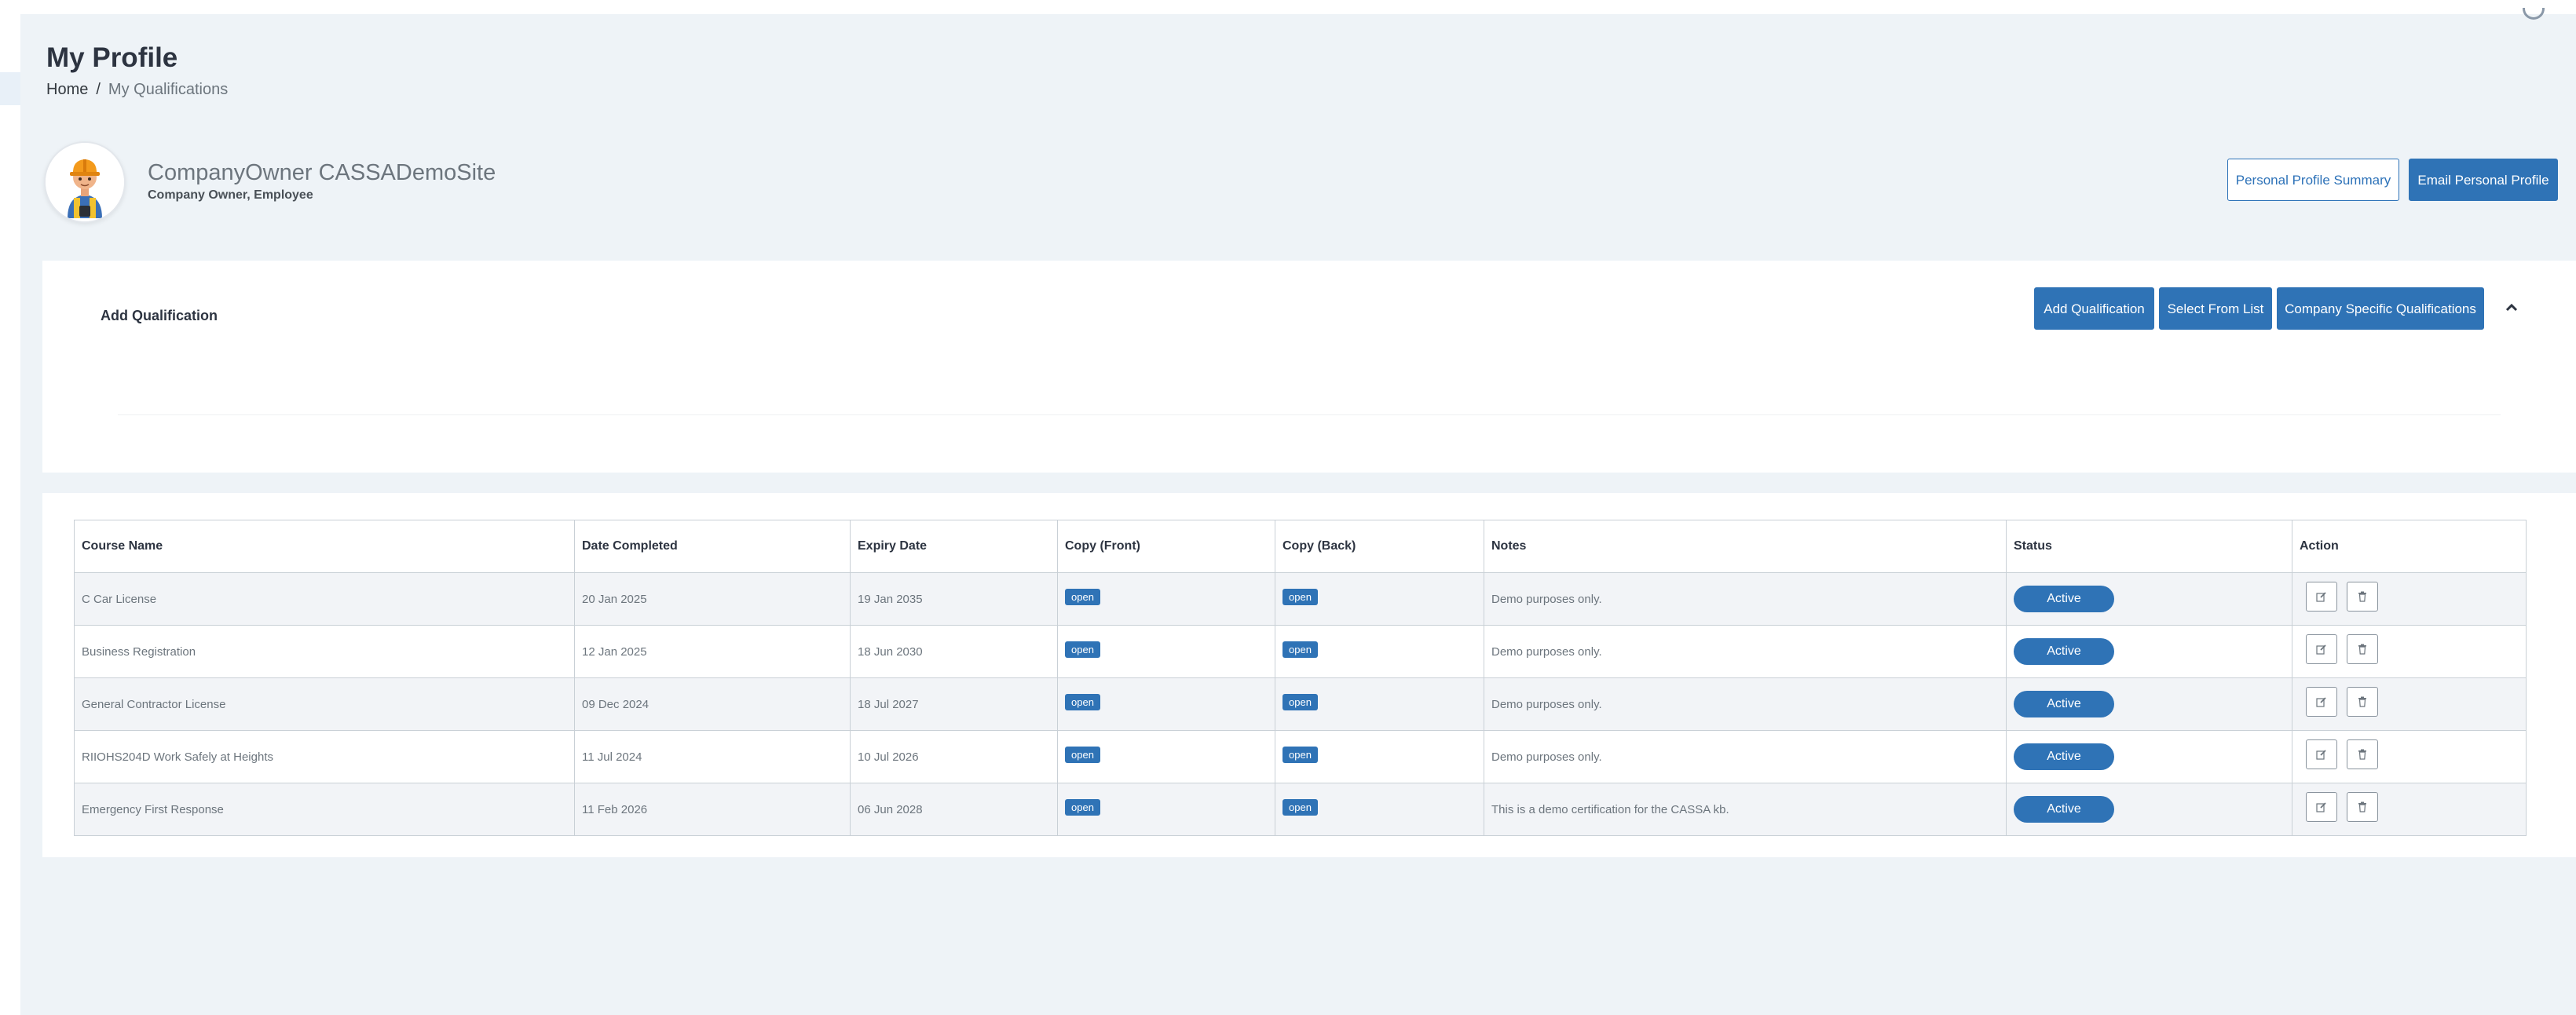 The width and height of the screenshot is (2576, 1015). What do you see at coordinates (112, 58) in the screenshot?
I see `page-title: My Profile` at bounding box center [112, 58].